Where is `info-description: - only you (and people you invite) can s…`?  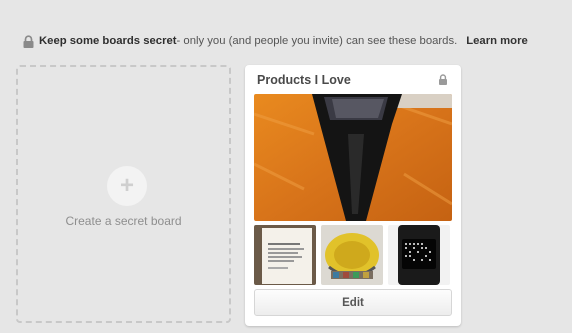
info-description: - only you (and people you invite) can s… is located at coordinates (317, 41).